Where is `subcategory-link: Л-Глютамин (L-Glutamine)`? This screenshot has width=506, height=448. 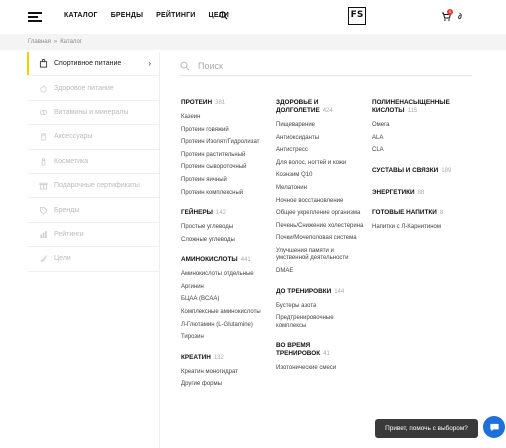
subcategory-link: Л-Глютамин (L-Glutamine) is located at coordinates (225, 326).